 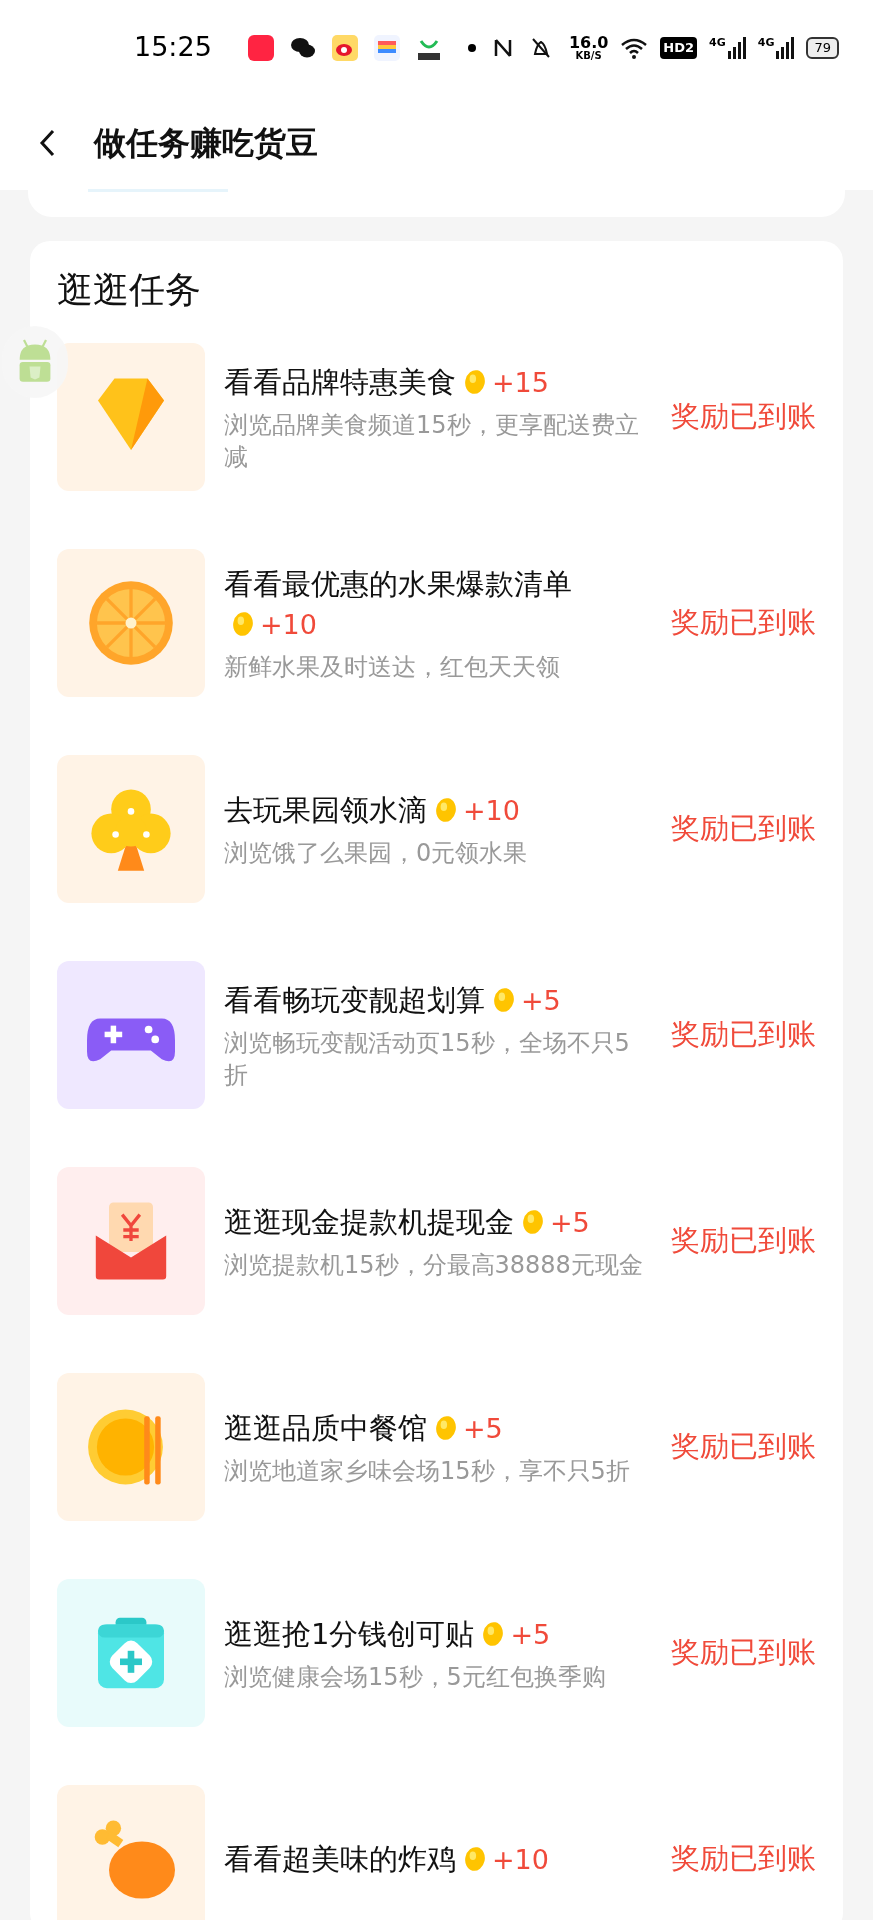 I want to click on wallet-app-icon, so click(x=386, y=47).